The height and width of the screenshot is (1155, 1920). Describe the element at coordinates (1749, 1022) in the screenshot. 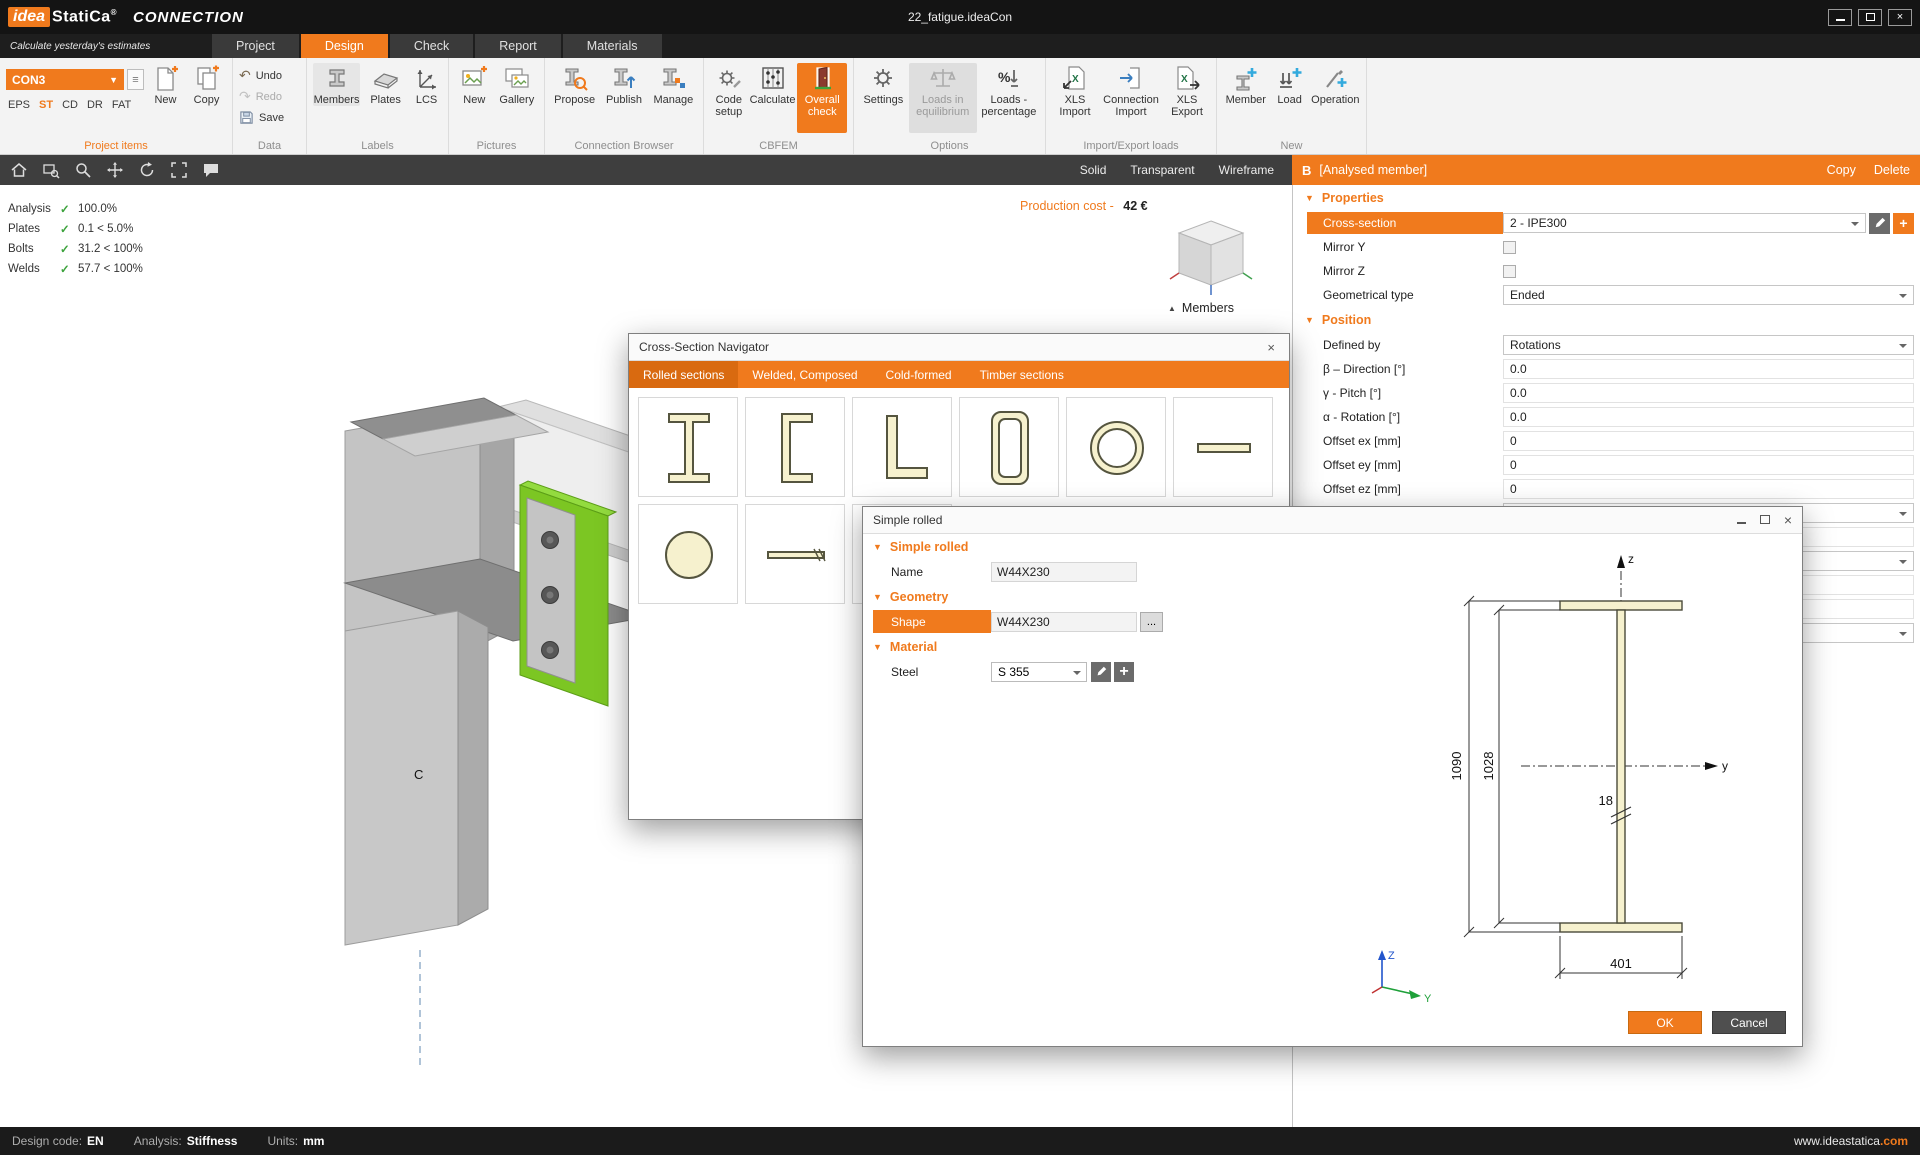

I see `cancel-button: Cancel` at that location.